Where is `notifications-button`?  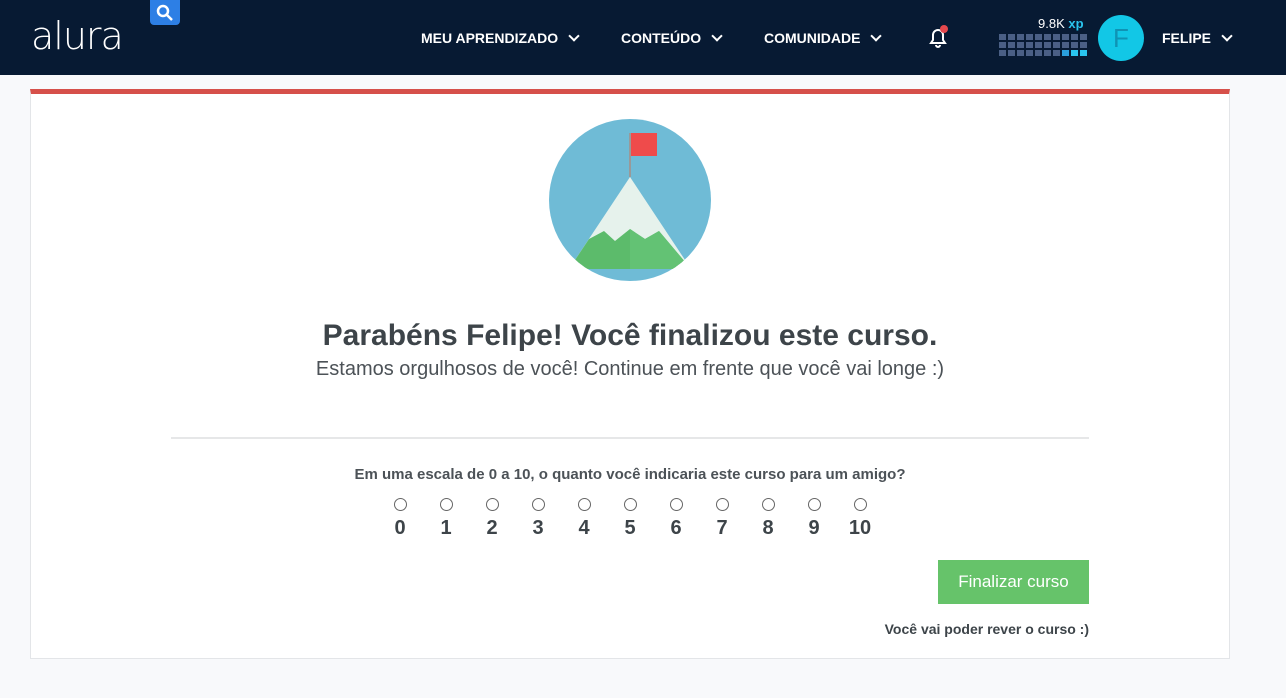 notifications-button is located at coordinates (938, 39).